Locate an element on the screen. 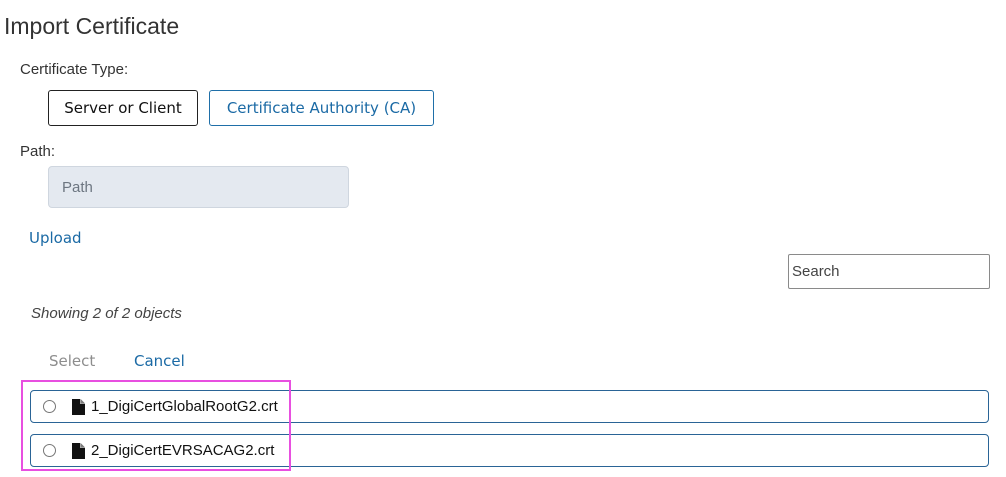 The image size is (1006, 477). upload-link: Upload is located at coordinates (55, 238).